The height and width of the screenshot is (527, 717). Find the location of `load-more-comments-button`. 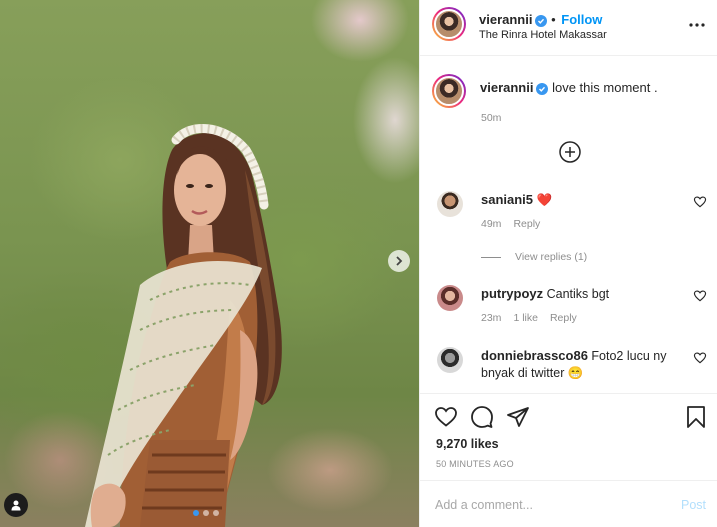

load-more-comments-button is located at coordinates (570, 152).